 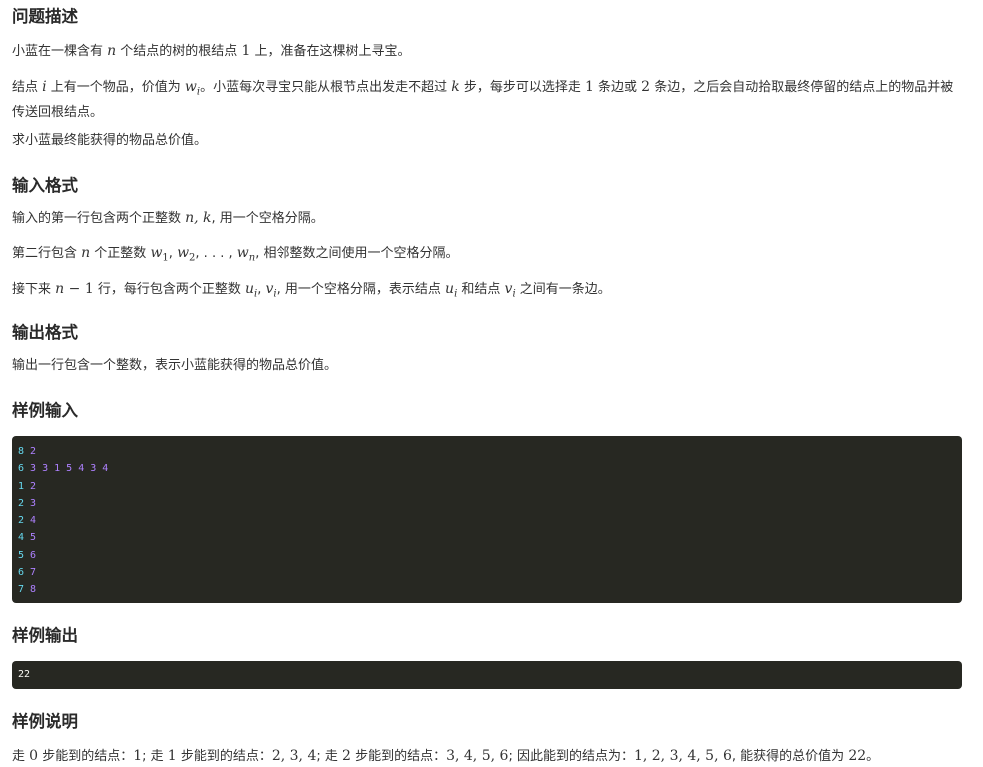 I want to click on output-format-line-1: 输出一行包含一个整数，表示小蓝能获得的物品总价值。, so click(x=175, y=365).